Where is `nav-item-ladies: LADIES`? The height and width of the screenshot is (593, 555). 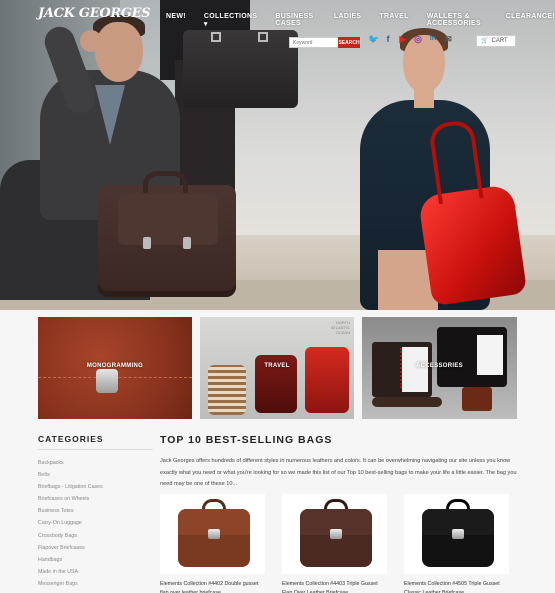 nav-item-ladies: LADIES is located at coordinates (347, 20).